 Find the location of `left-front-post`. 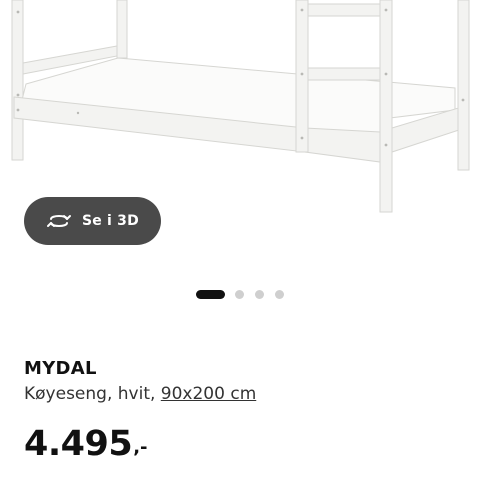

left-front-post is located at coordinates (17, 80).